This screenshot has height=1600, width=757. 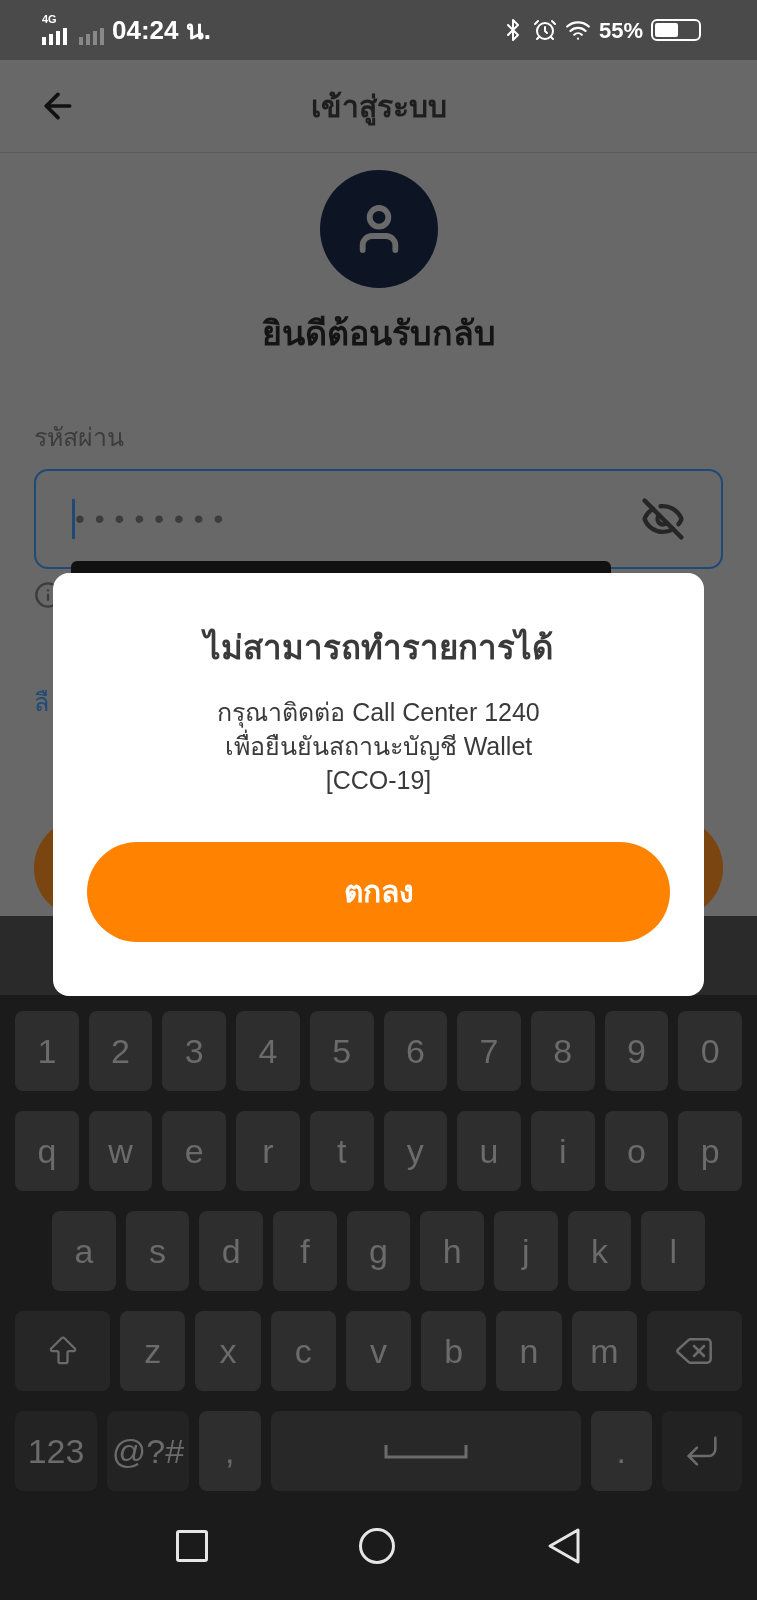 I want to click on alarm-icon, so click(x=544, y=30).